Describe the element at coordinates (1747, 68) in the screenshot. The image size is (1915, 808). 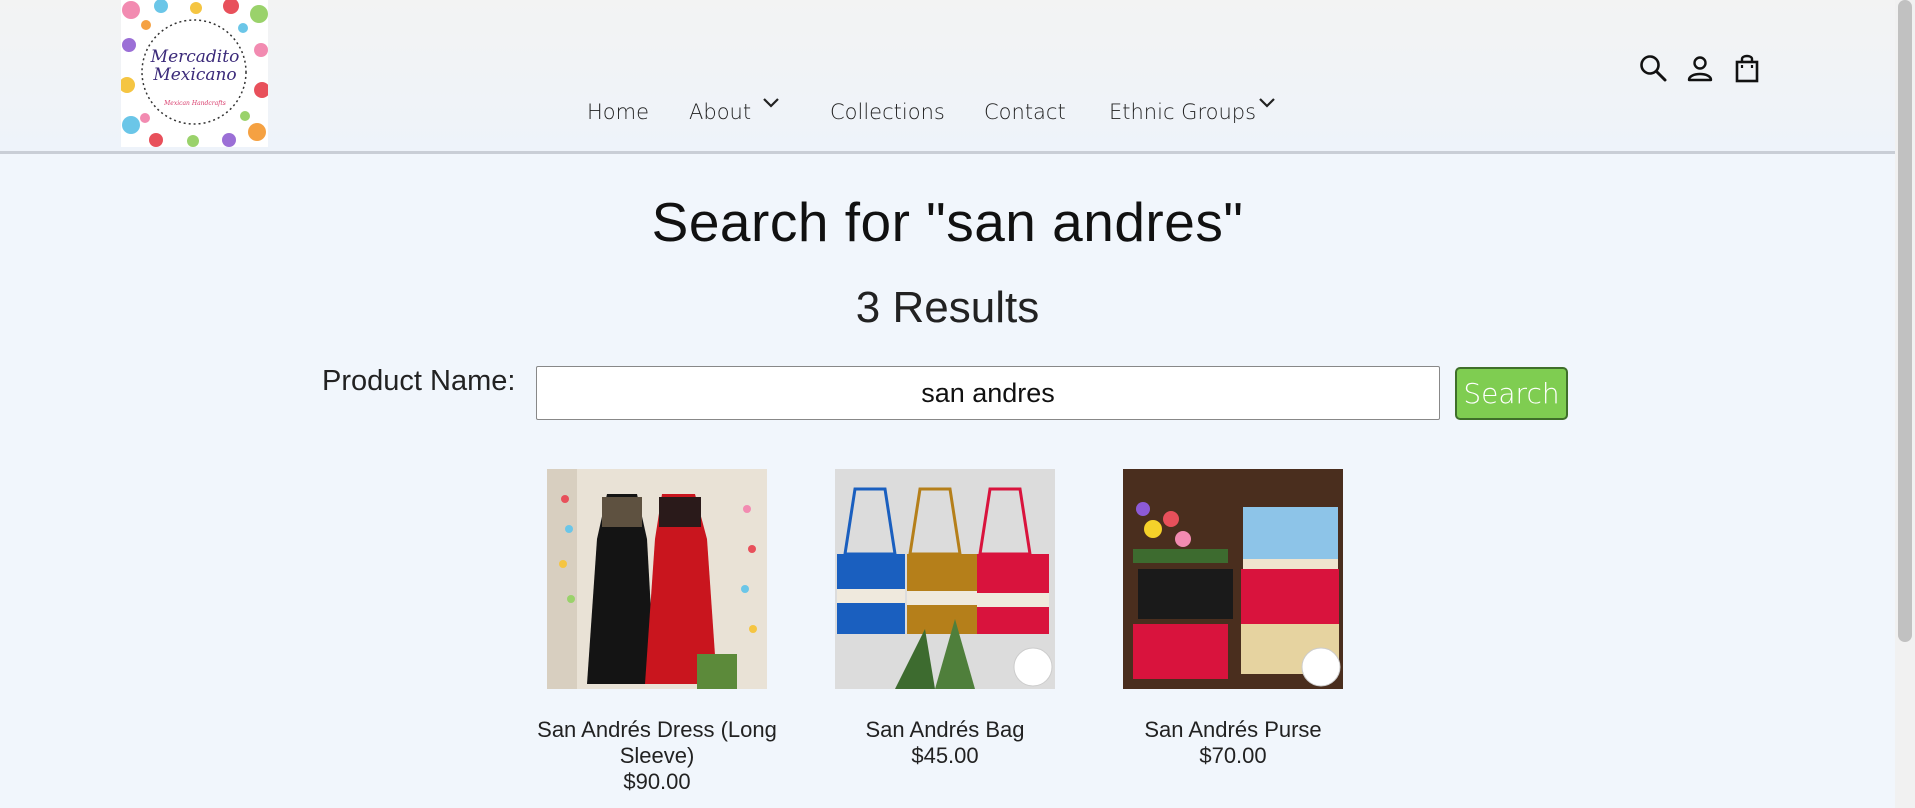
I see `cart-icon` at that location.